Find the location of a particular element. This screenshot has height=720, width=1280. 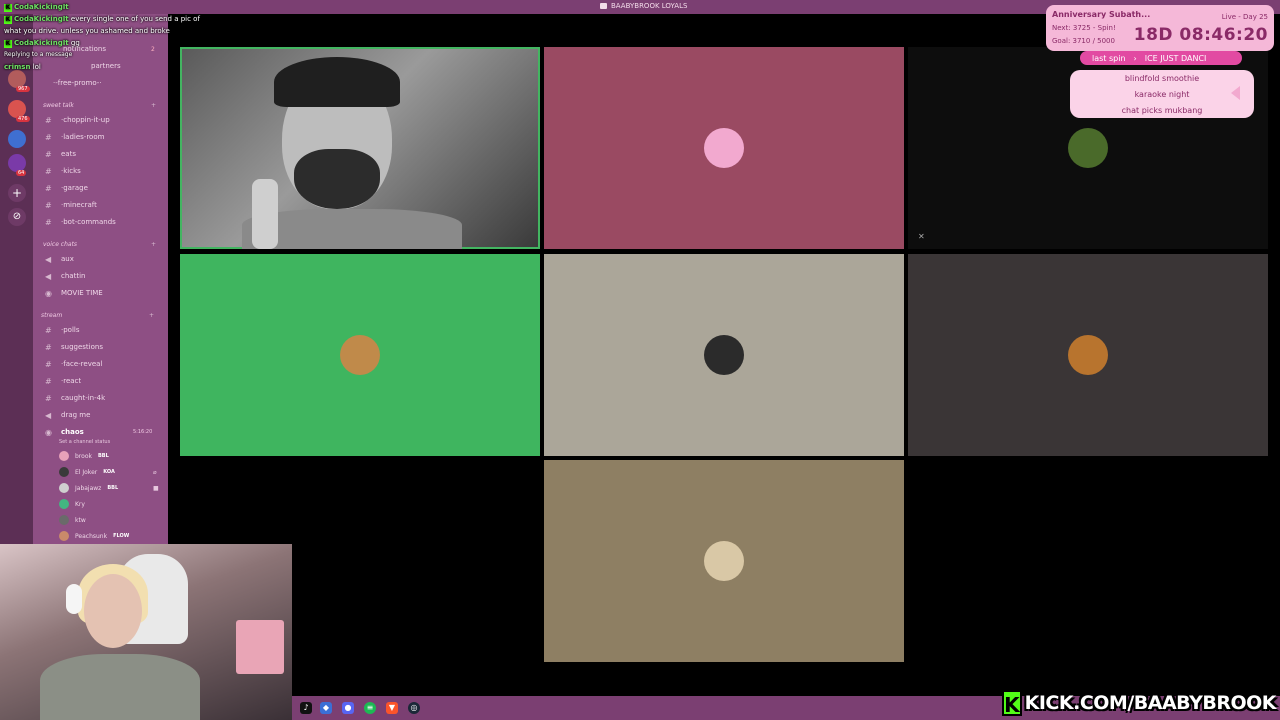

user-tag: FLOW is located at coordinates (121, 536).